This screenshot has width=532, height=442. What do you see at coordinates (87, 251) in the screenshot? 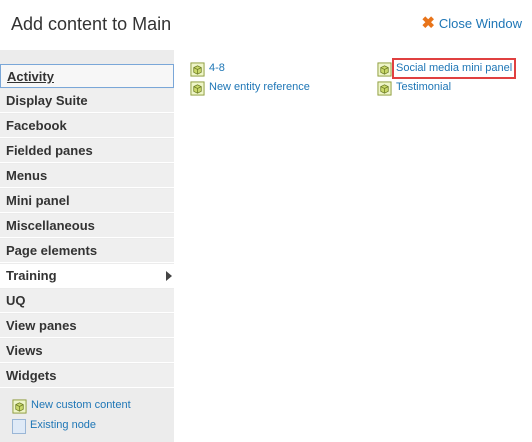
I see `sidebar-item-page-elements: Page elements` at bounding box center [87, 251].